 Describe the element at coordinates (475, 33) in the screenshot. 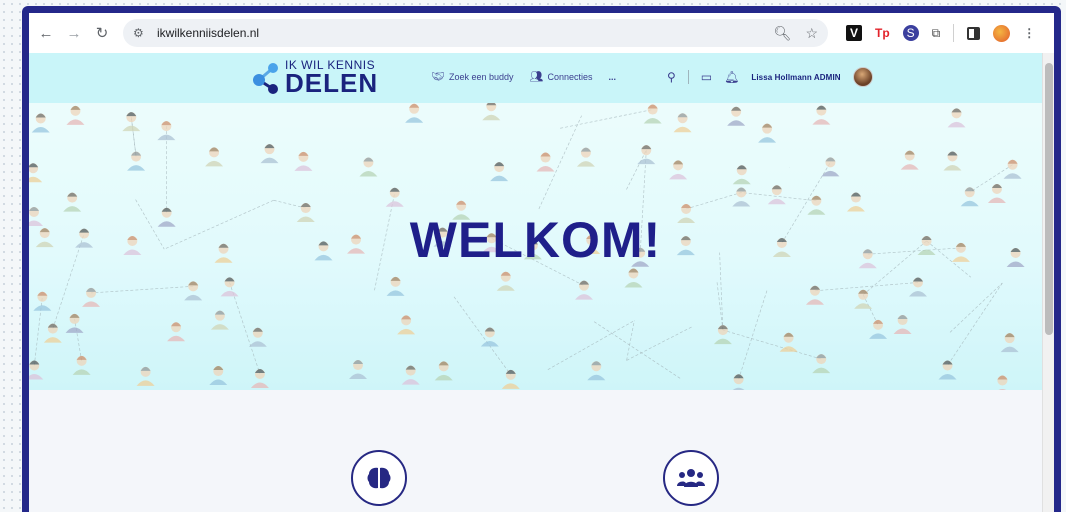

I see `address-bar: ⚙ ikwilkenniisdelen.nl 🔍︎ ☆` at that location.